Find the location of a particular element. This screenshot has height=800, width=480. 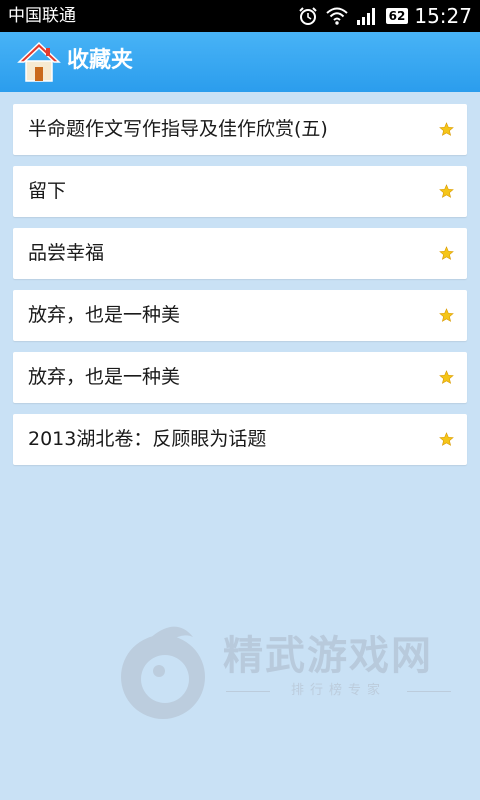

app-bar: 收藏夹 is located at coordinates (240, 62).